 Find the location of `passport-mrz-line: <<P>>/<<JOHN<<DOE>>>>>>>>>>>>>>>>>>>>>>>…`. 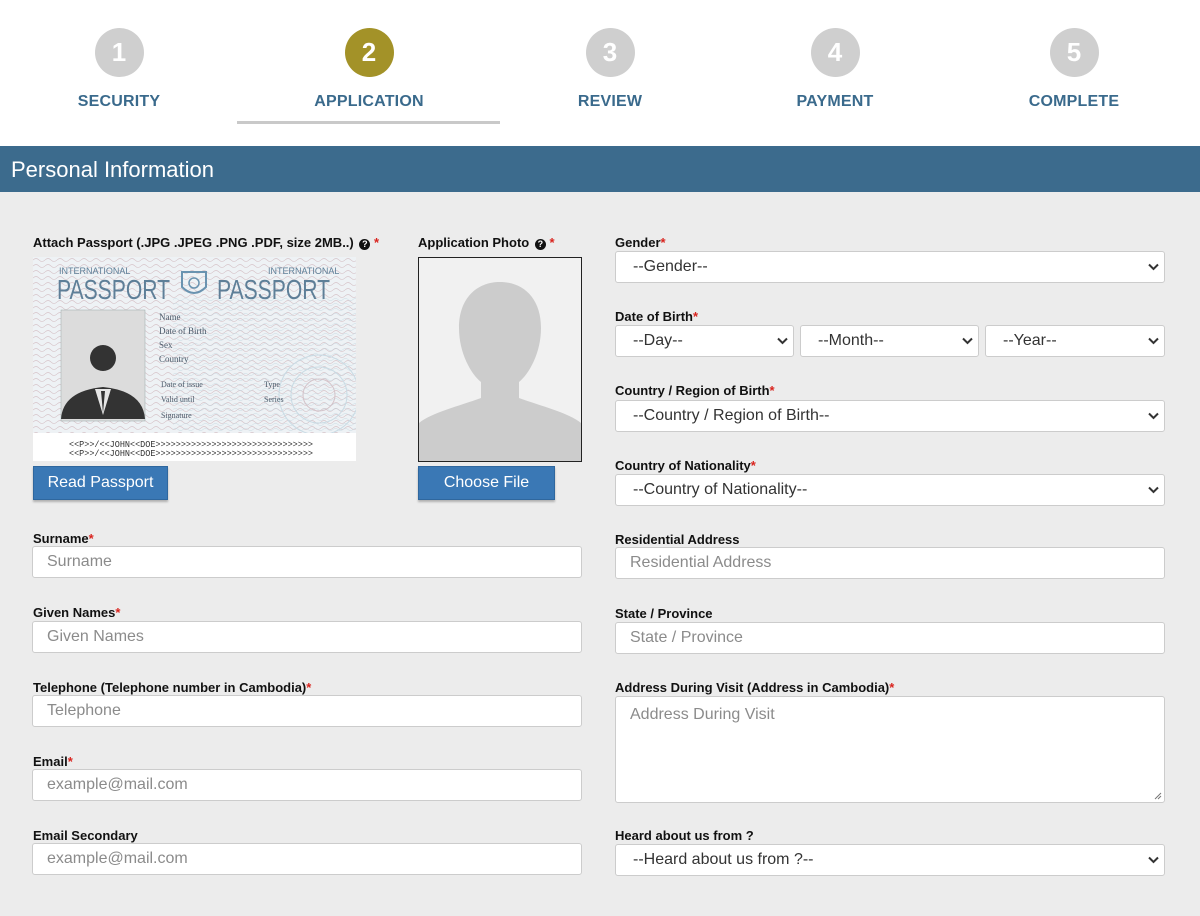

passport-mrz-line: <<P>>/<<JOHN<<DOE>>>>>>>>>>>>>>>>>>>>>>>… is located at coordinates (191, 454).